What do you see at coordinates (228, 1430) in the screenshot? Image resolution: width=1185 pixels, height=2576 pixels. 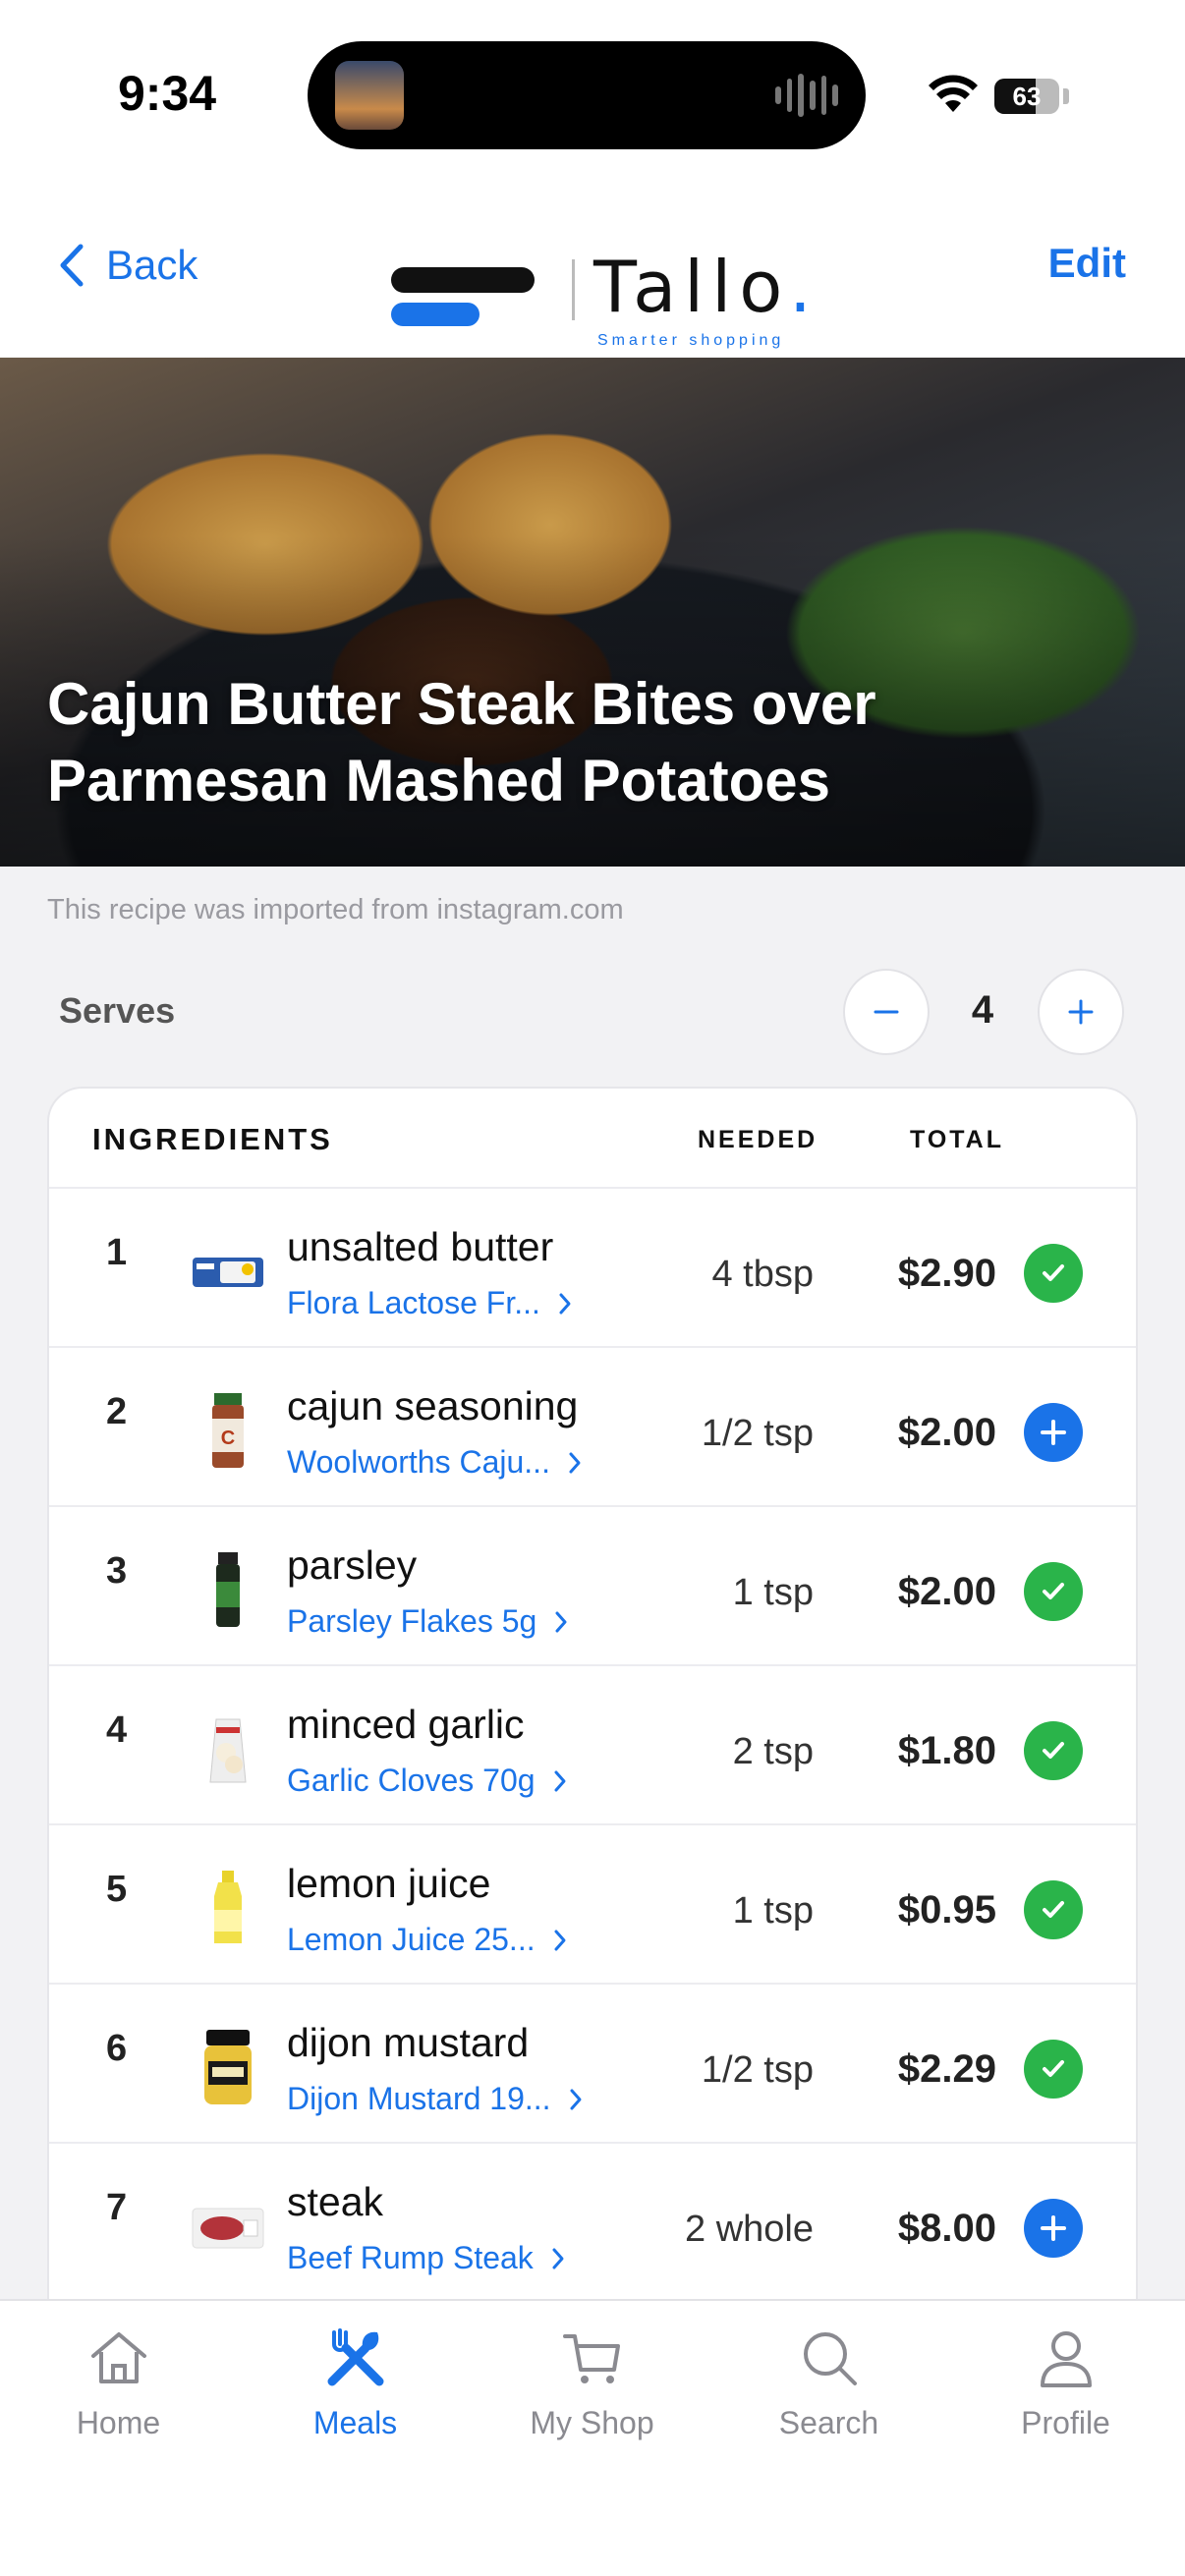 I see `product-image: C` at bounding box center [228, 1430].